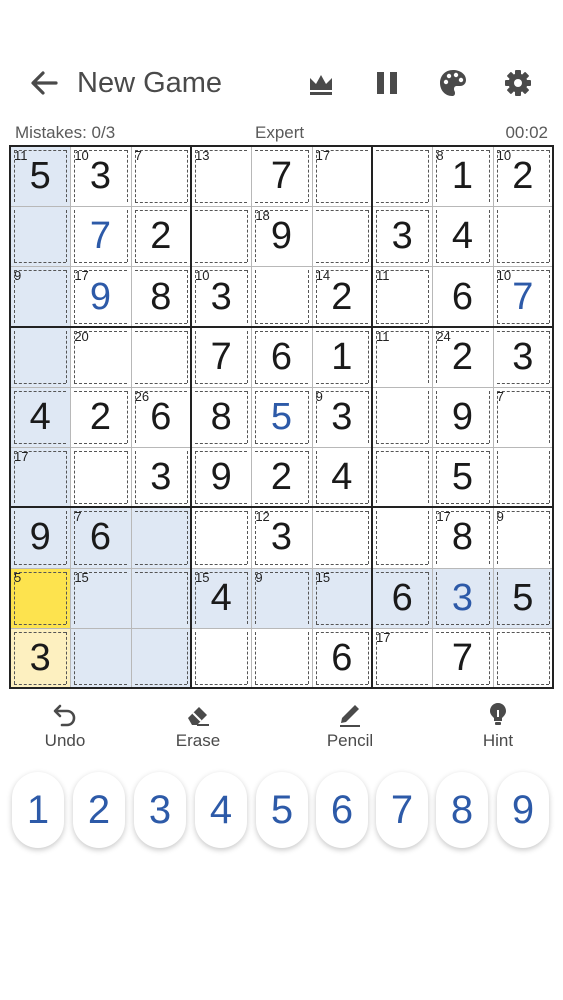 The width and height of the screenshot is (563, 1000). I want to click on gear-icon, so click(518, 83).